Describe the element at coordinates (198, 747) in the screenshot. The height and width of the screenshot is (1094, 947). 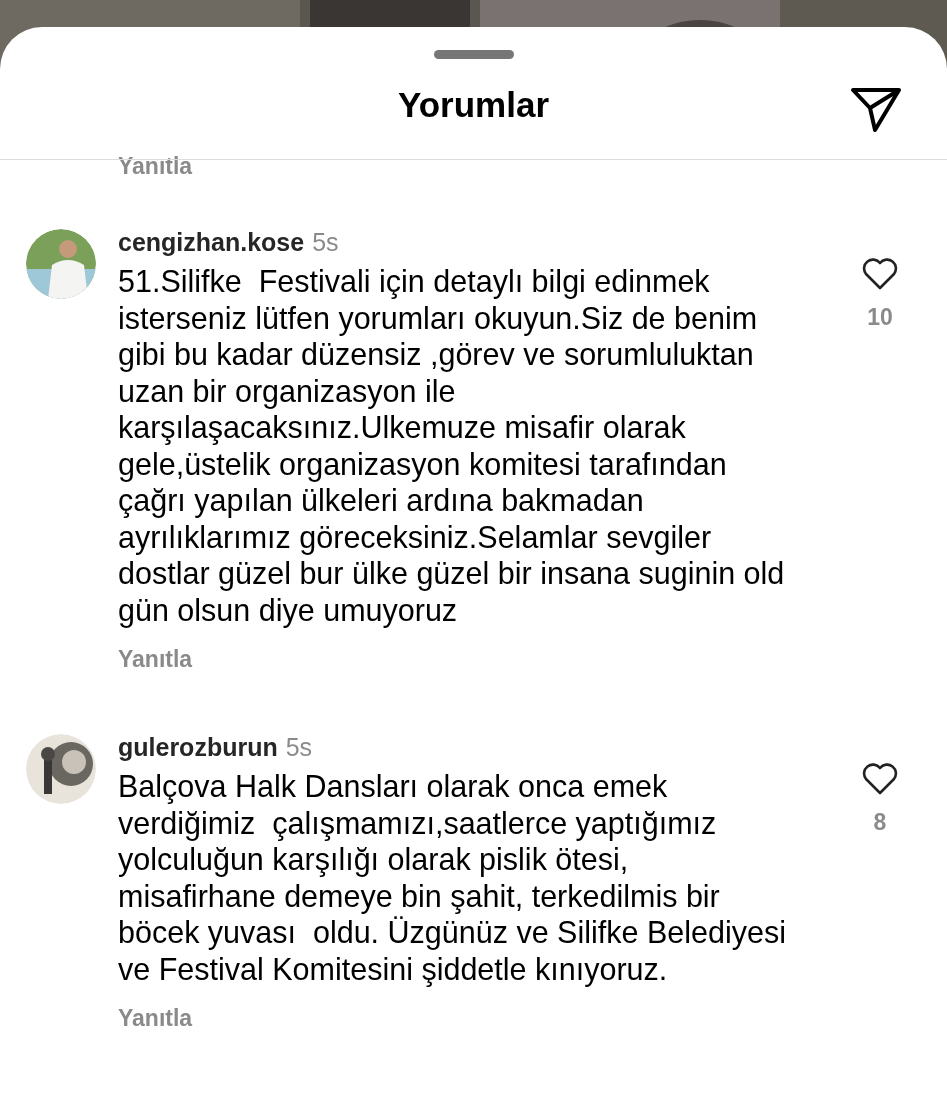
I see `username: gulerozburun` at that location.